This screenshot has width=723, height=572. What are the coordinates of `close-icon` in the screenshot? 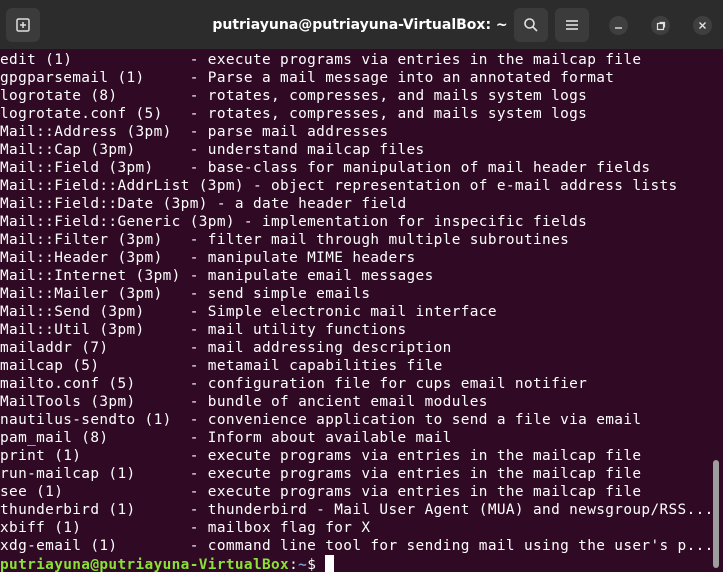 It's located at (702, 25).